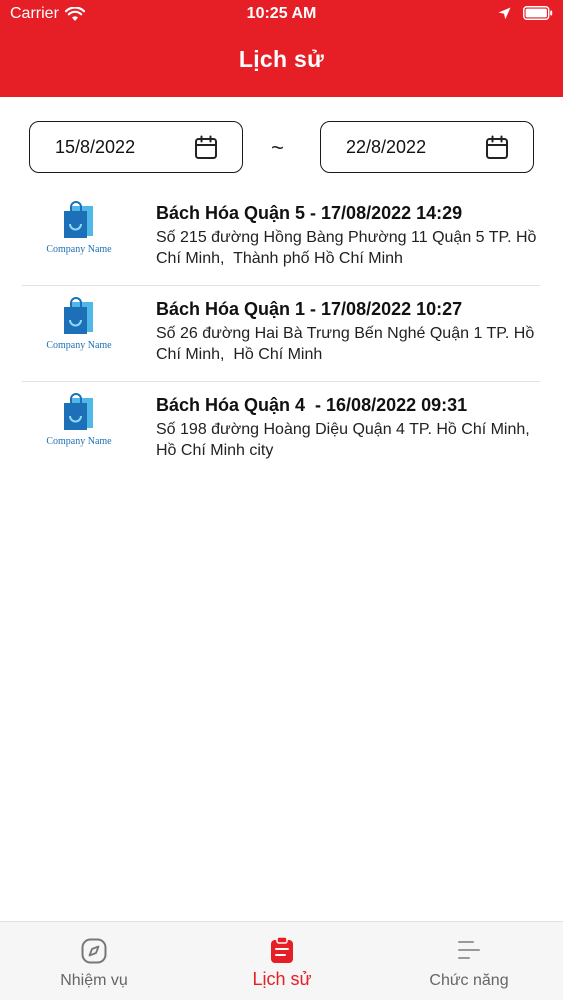 Image resolution: width=563 pixels, height=1000 pixels. I want to click on start-date-field: 15/8/2022, so click(136, 147).